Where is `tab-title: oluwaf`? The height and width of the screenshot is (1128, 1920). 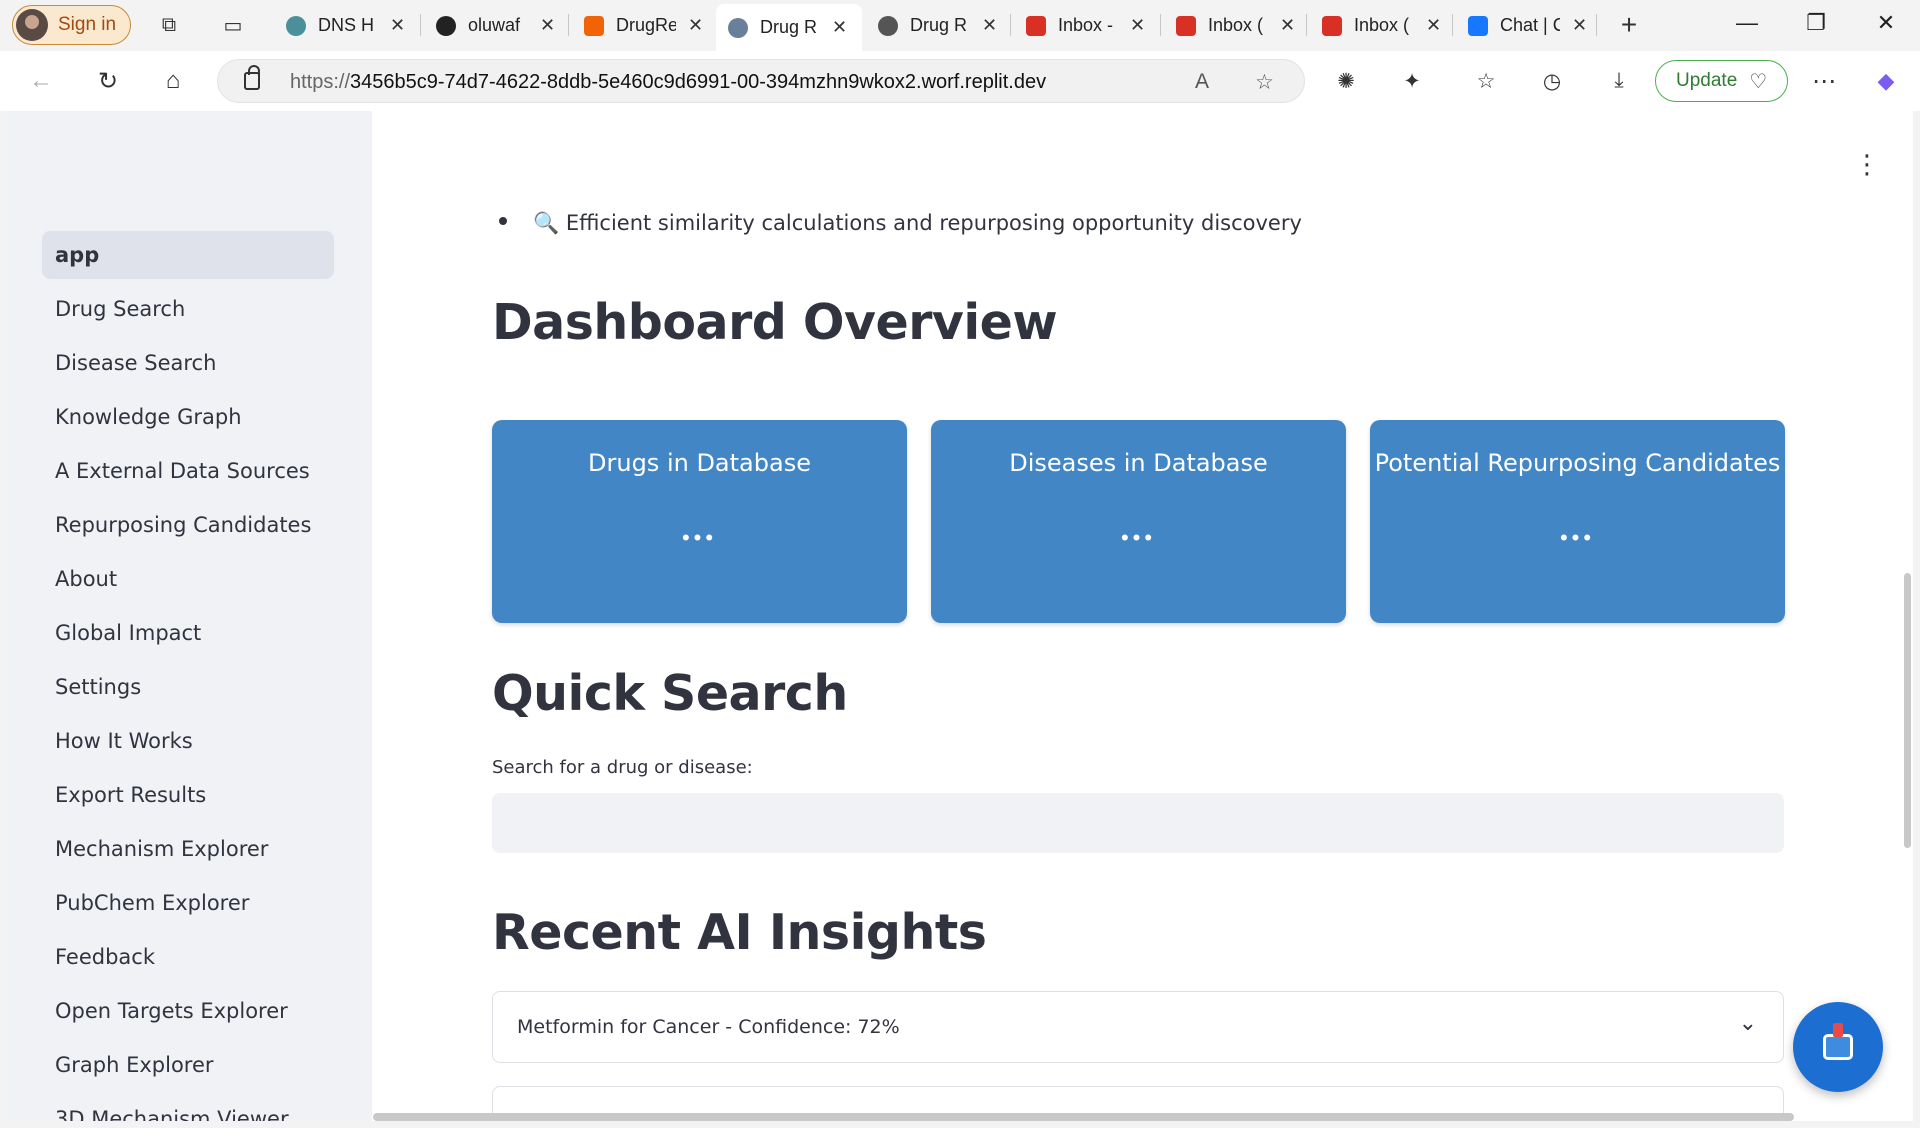
tab-title: oluwaf is located at coordinates (494, 25).